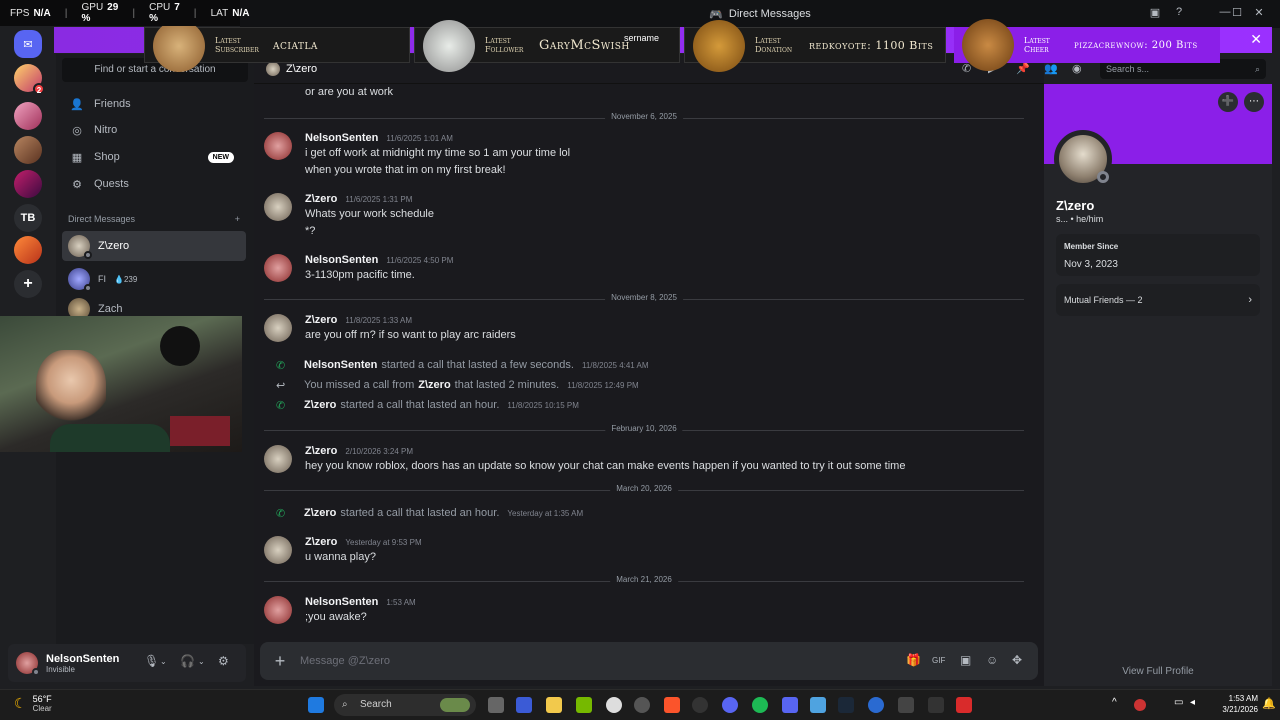  I want to click on app-icon-dark, so click(936, 705).